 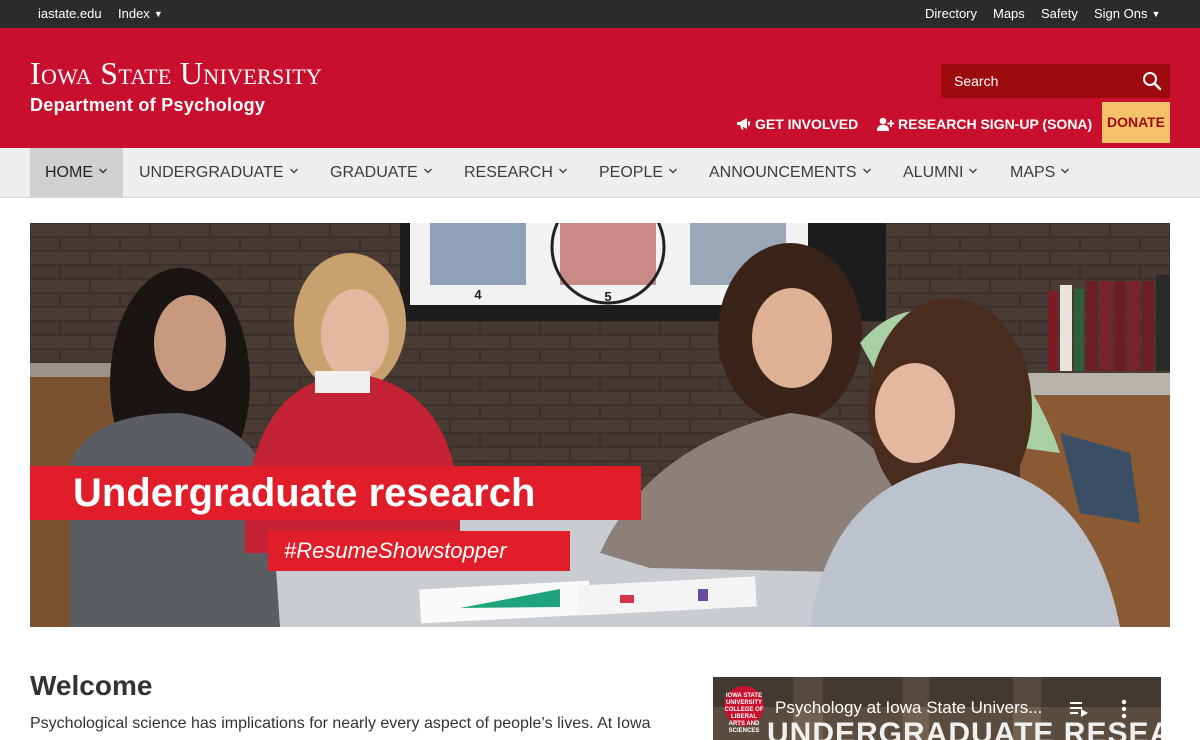 I want to click on nav-item-graduate: GRADUATE, so click(x=381, y=172).